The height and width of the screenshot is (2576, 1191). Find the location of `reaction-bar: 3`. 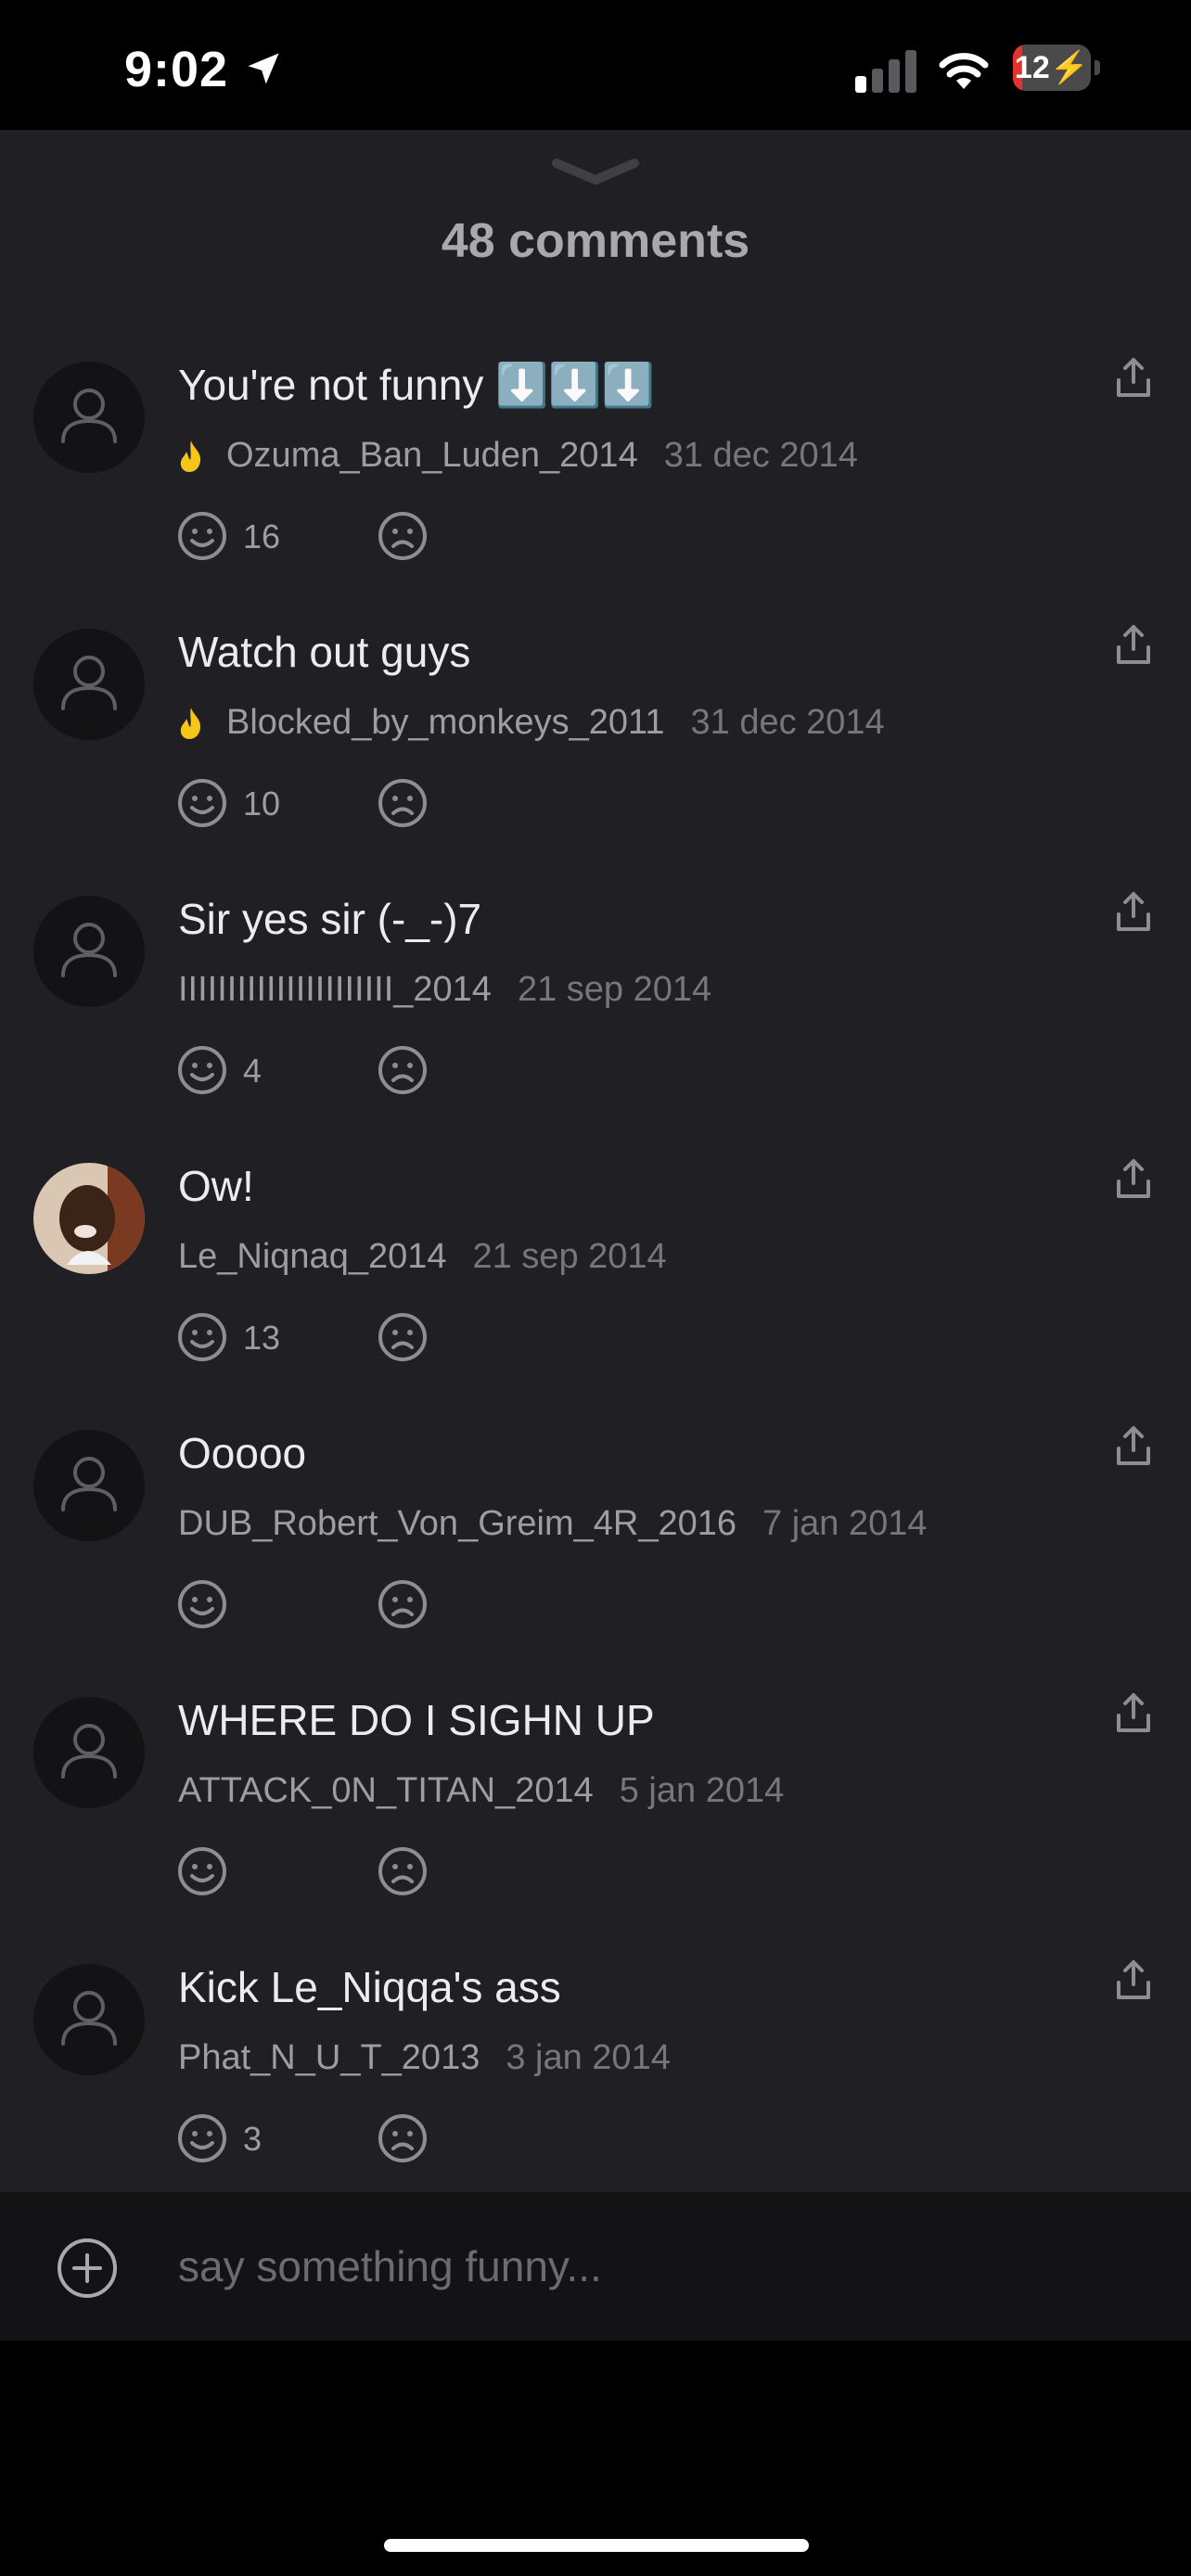

reaction-bar: 3 is located at coordinates (315, 2140).